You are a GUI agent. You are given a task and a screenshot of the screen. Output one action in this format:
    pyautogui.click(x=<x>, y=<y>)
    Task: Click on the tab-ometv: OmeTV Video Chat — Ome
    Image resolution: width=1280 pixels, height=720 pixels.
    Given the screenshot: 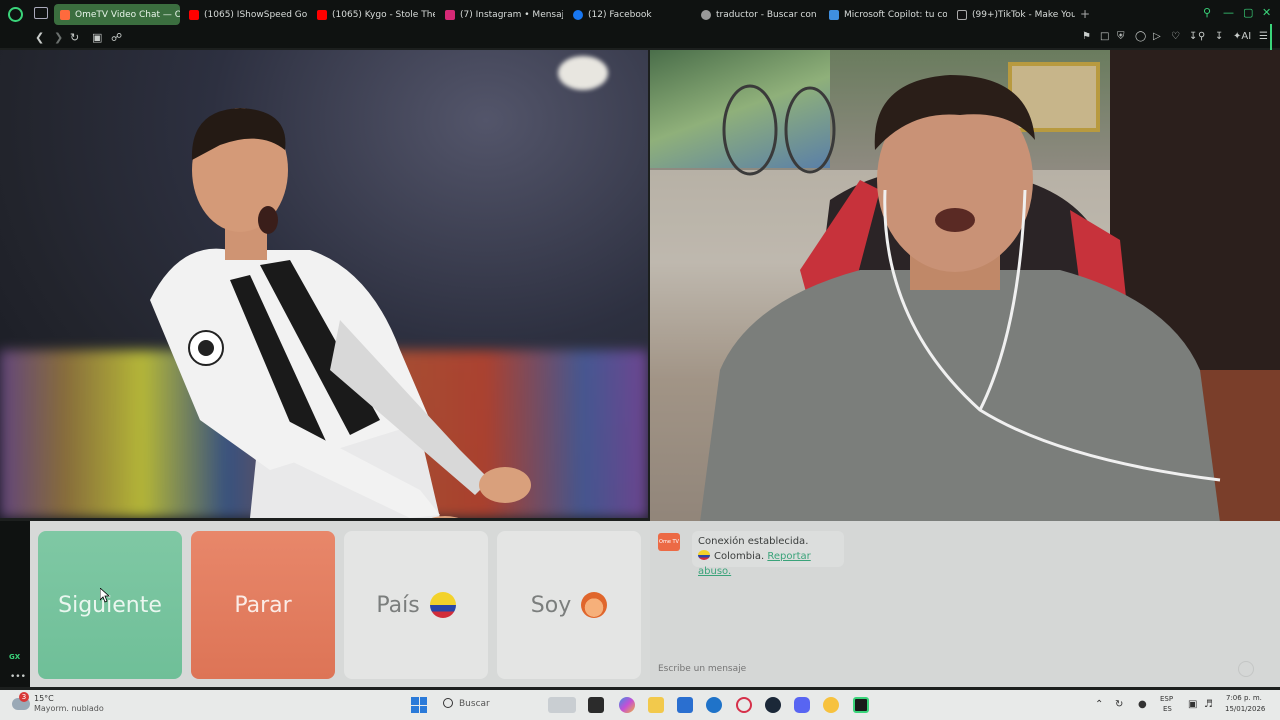 What is the action you would take?
    pyautogui.click(x=117, y=14)
    